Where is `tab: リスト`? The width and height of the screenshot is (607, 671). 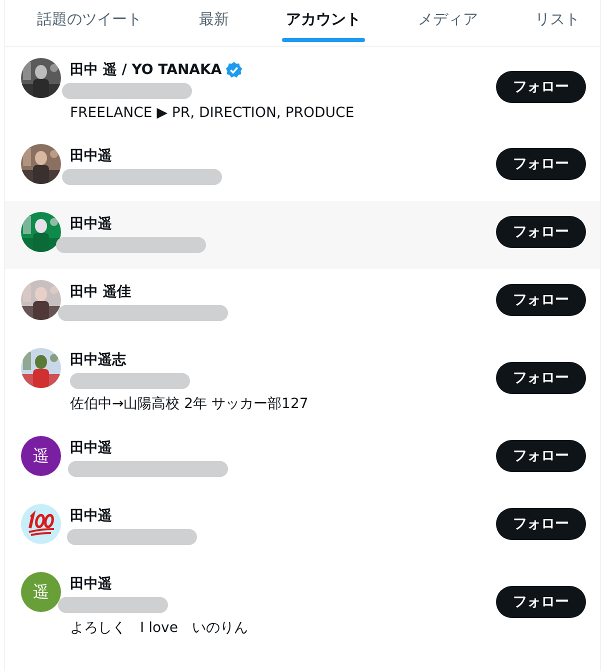 tab: リスト is located at coordinates (557, 21).